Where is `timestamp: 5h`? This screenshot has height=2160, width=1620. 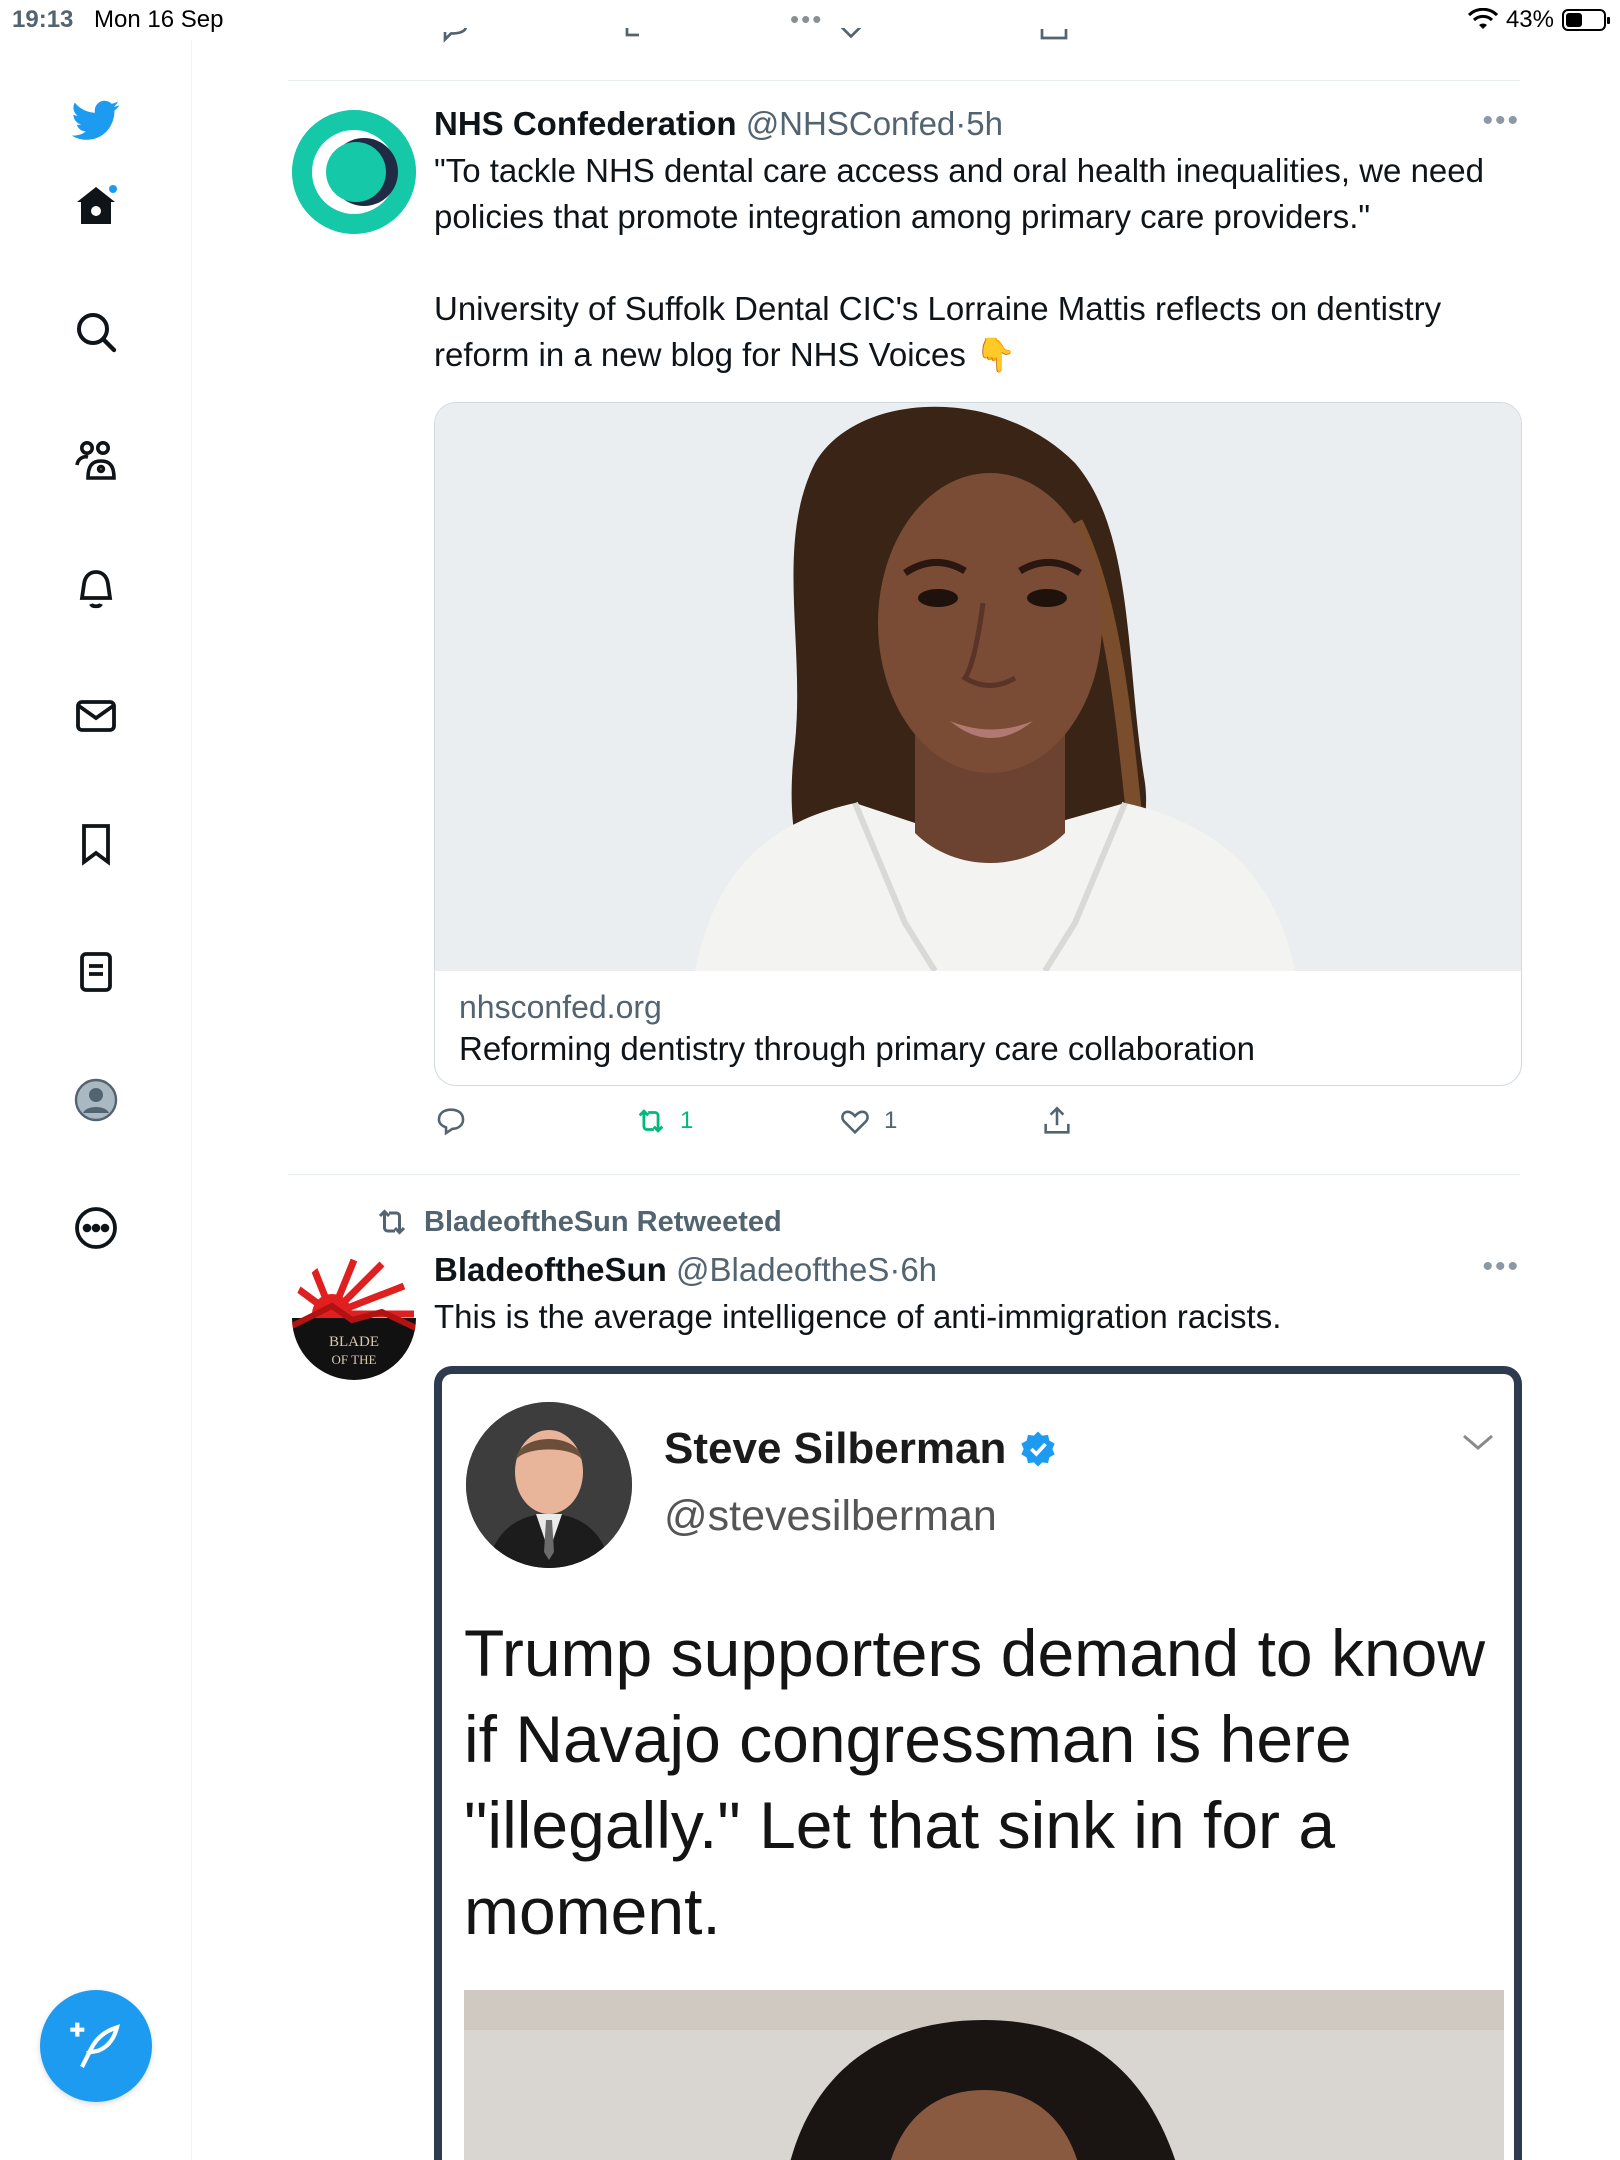 timestamp: 5h is located at coordinates (984, 123).